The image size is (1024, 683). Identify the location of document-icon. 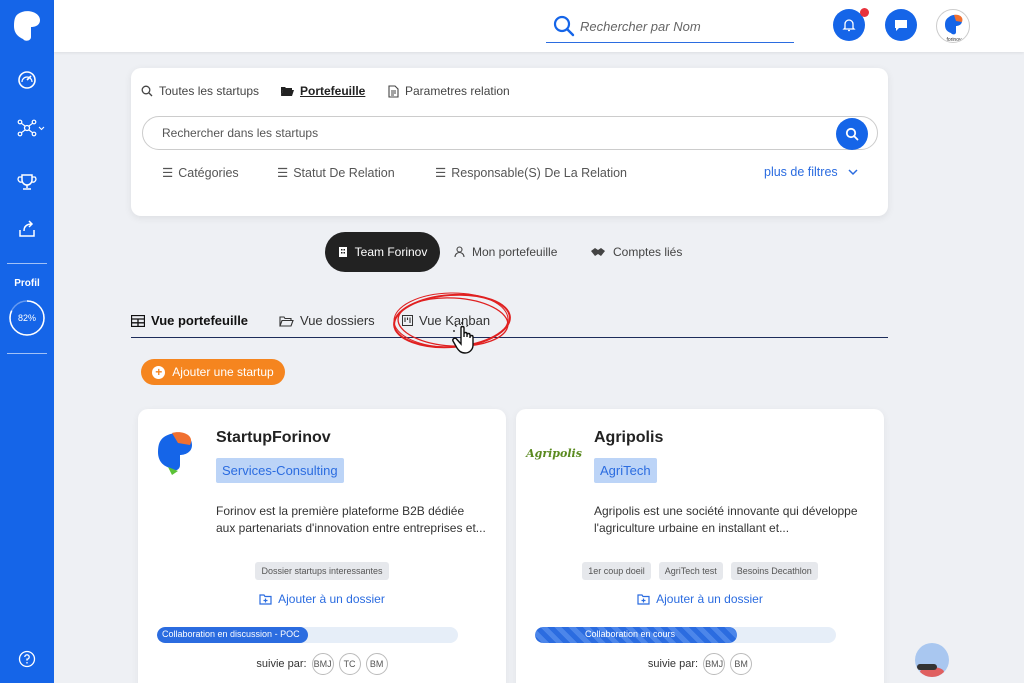
(393, 91).